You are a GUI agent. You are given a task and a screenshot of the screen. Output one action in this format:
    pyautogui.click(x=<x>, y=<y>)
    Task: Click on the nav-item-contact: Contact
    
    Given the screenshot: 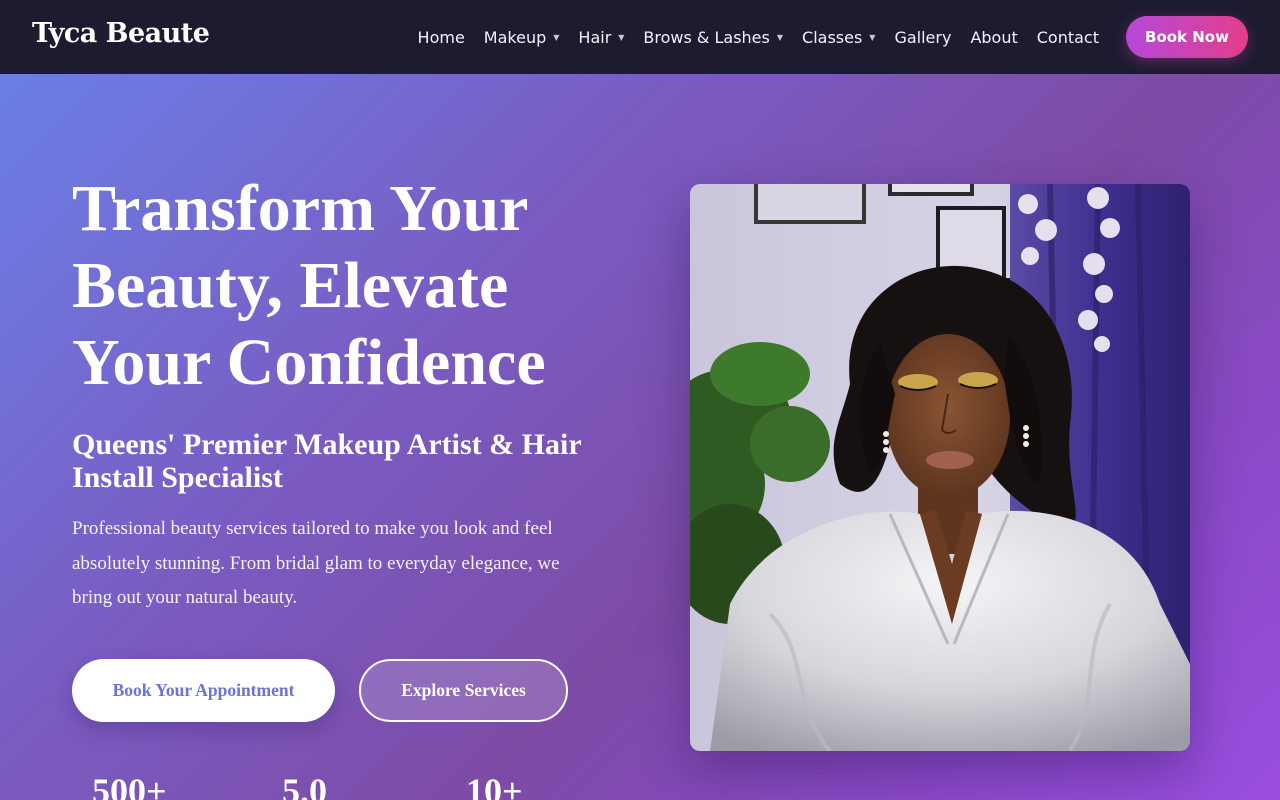 What is the action you would take?
    pyautogui.click(x=1068, y=37)
    